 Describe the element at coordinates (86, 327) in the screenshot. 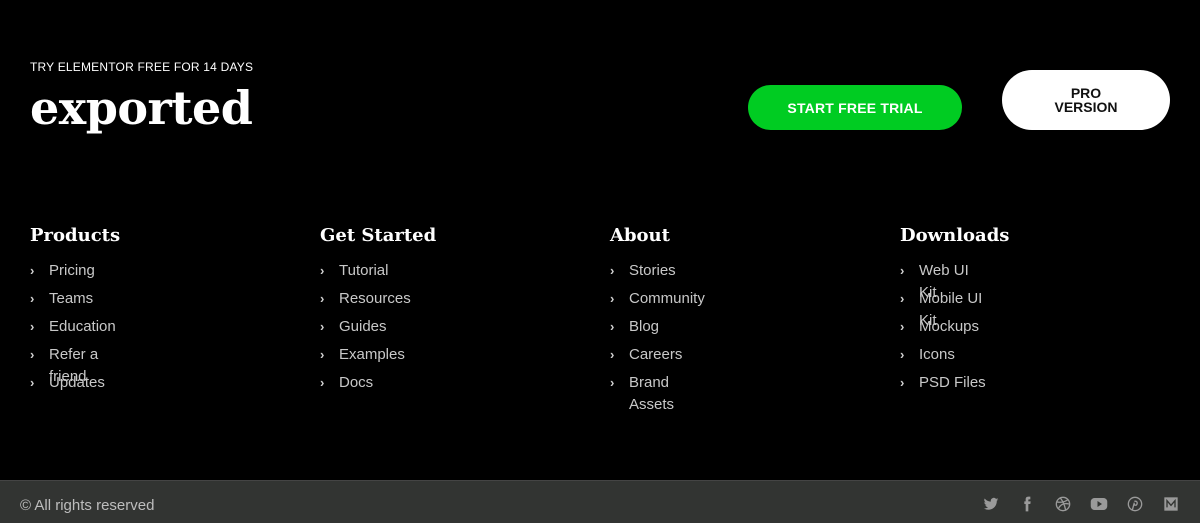

I see `link-education: Education` at that location.